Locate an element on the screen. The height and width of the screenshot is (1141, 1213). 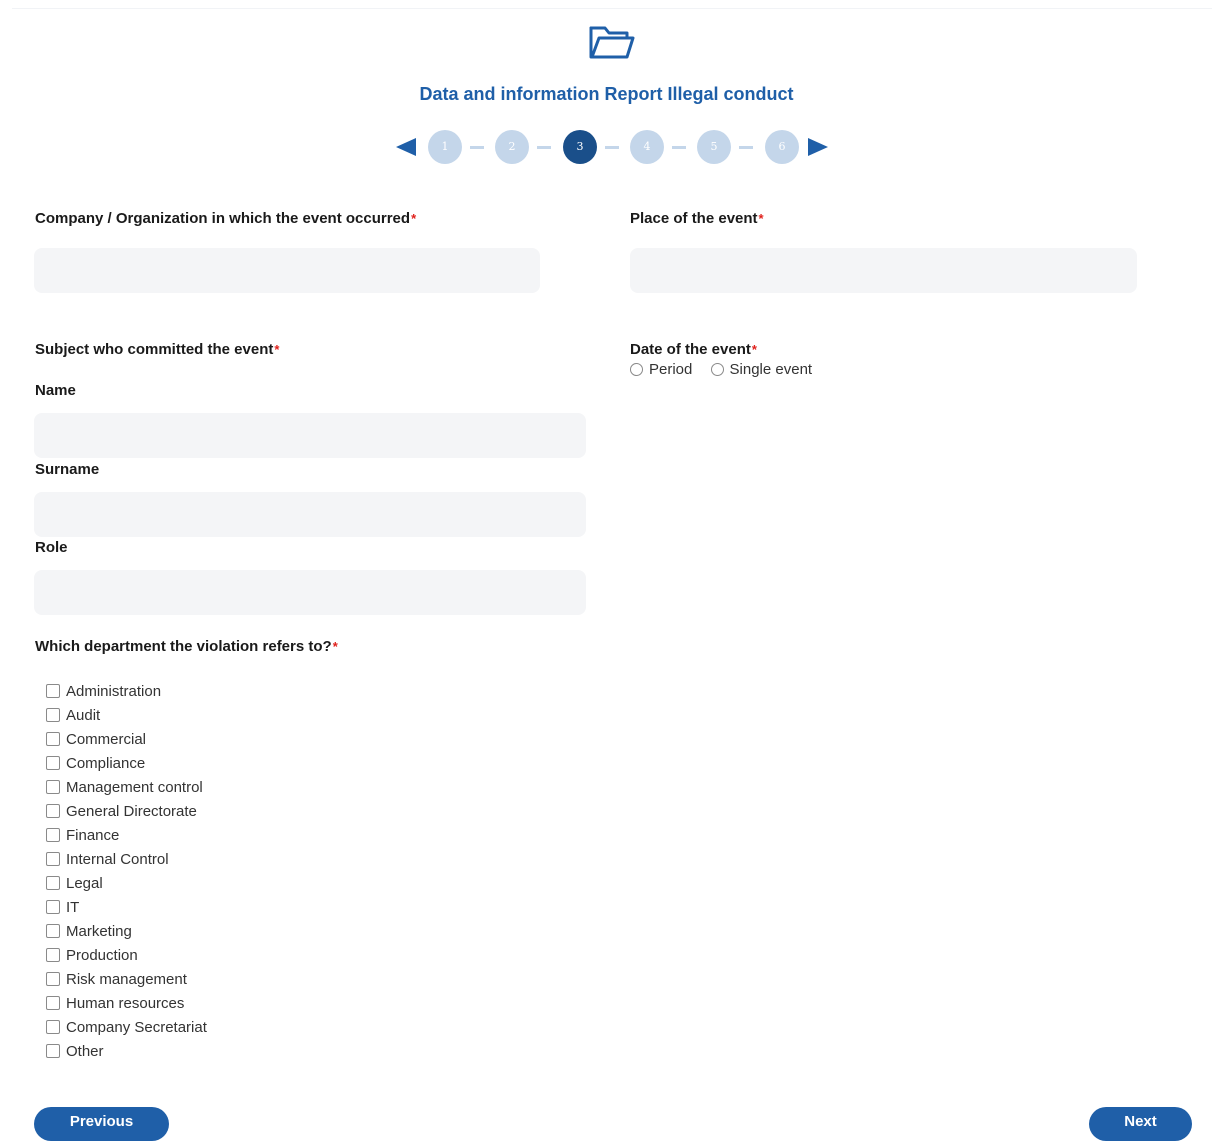
dept-commercial: Commercial is located at coordinates (126, 739).